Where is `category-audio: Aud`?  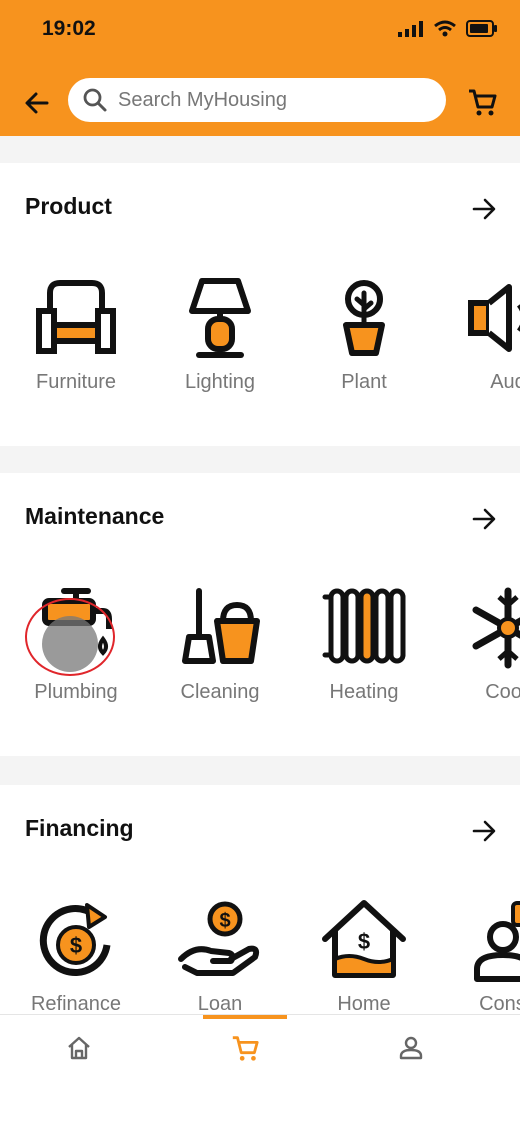
category-audio: Aud is located at coordinates (478, 334).